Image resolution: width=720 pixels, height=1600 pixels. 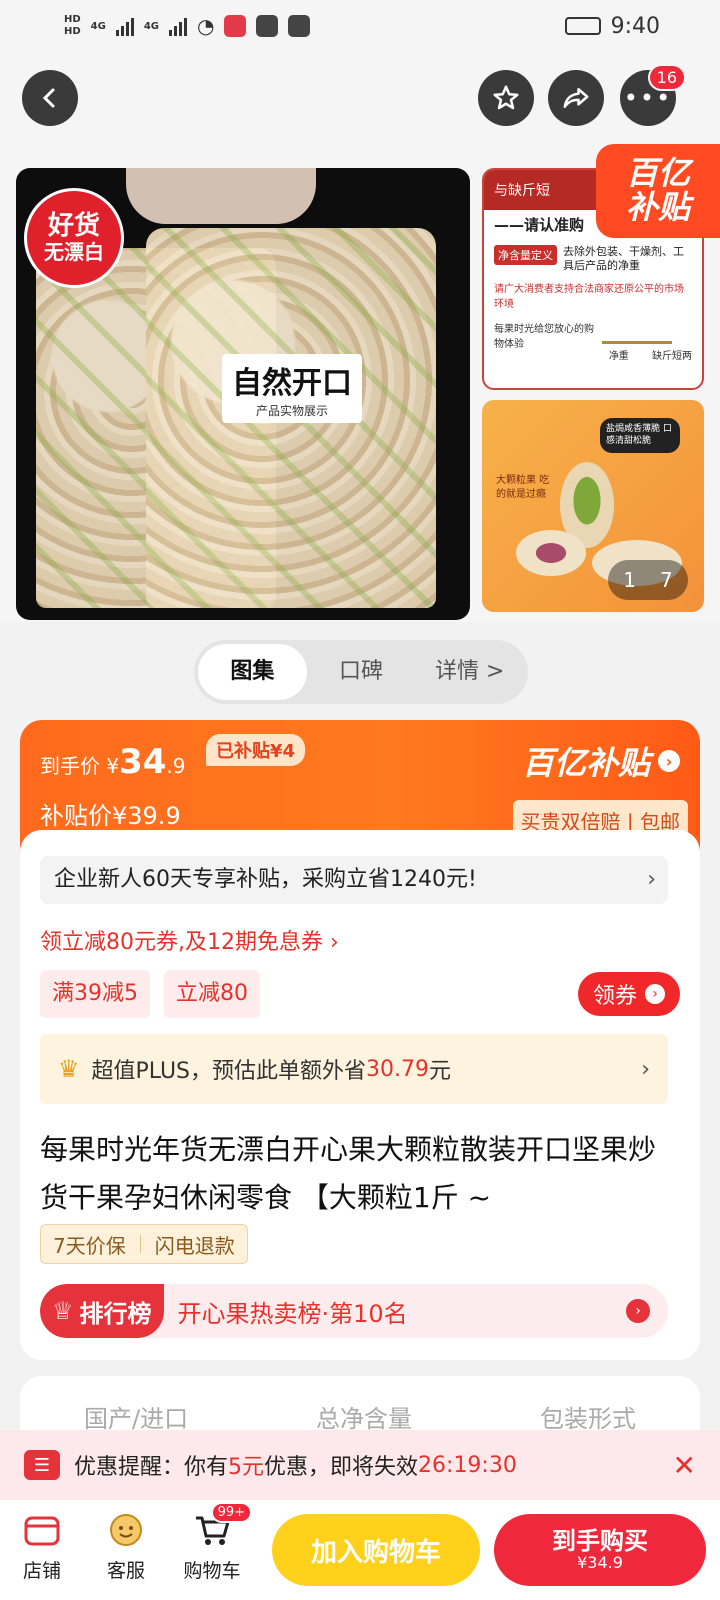 I want to click on thumb1-tag: 净含量定义, so click(x=525, y=255).